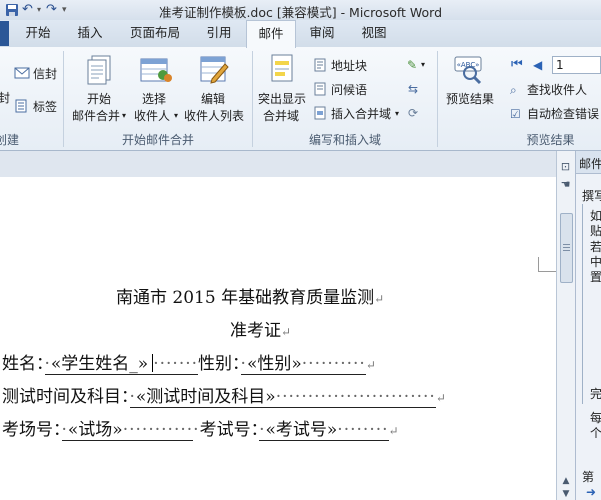 This screenshot has width=601, height=500. Describe the element at coordinates (155, 33) in the screenshot. I see `tab-page-layout: 页面布局` at that location.